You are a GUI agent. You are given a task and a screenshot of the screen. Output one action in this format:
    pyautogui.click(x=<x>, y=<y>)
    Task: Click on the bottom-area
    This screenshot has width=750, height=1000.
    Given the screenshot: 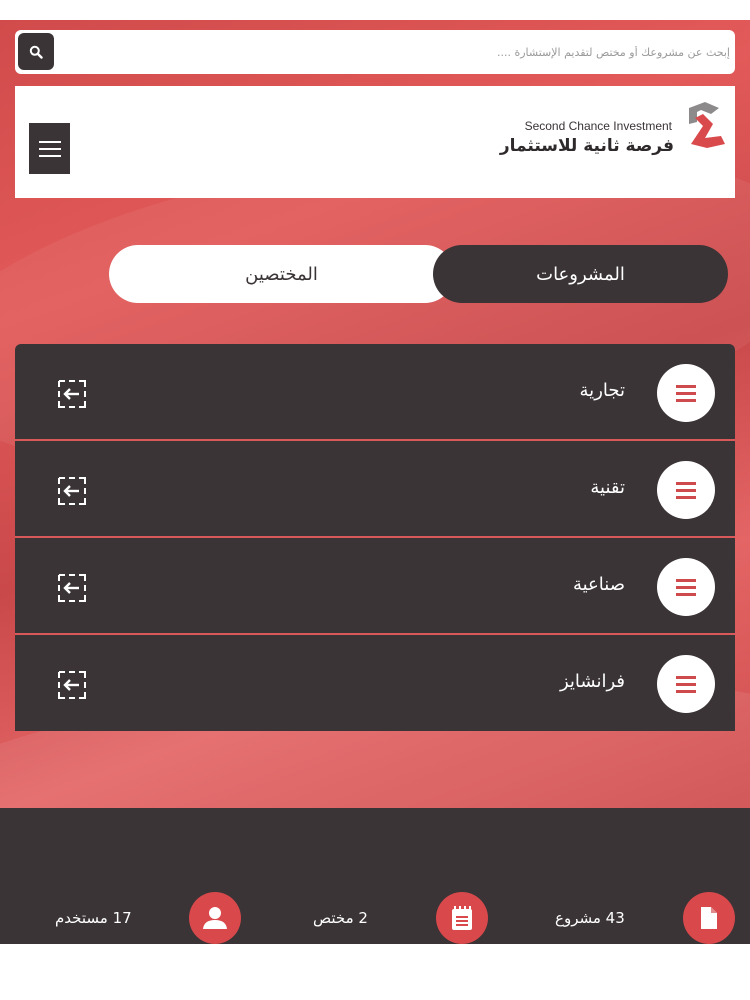 What is the action you would take?
    pyautogui.click(x=375, y=972)
    